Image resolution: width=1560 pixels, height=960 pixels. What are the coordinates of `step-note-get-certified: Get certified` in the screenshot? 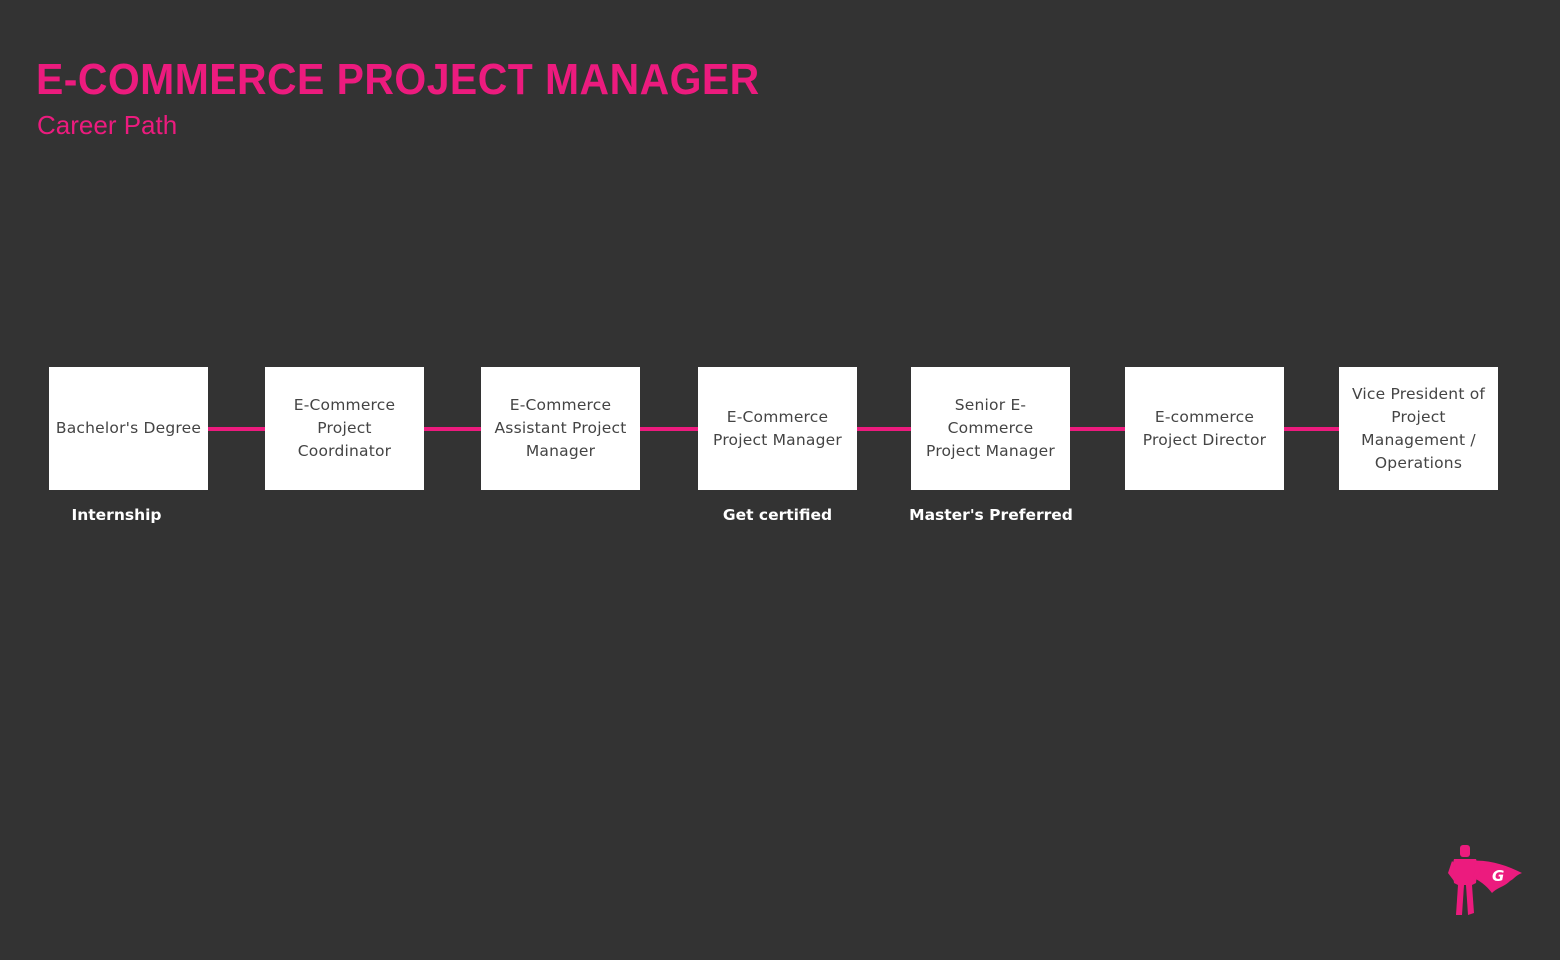 It's located at (777, 515).